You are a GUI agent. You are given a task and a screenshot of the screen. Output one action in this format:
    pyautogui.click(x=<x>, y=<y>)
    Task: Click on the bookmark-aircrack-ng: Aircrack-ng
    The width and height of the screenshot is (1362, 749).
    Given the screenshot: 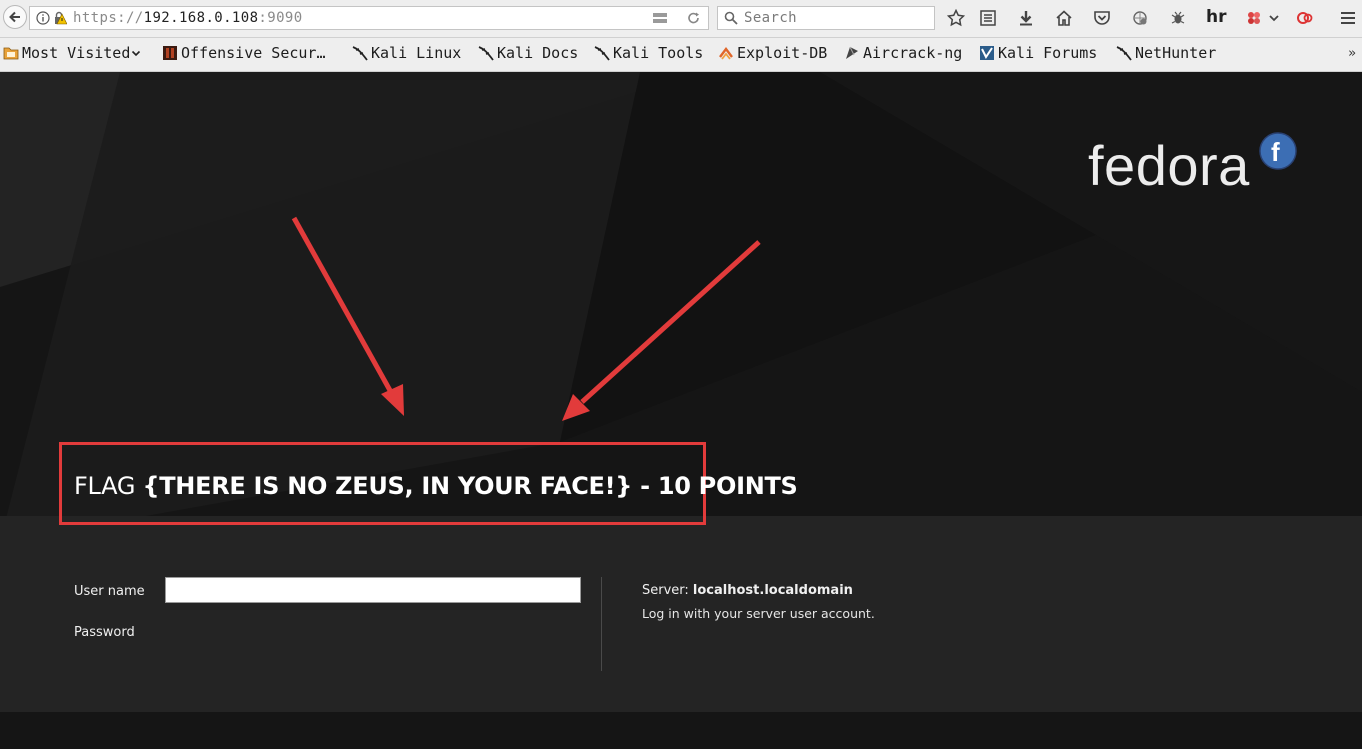 What is the action you would take?
    pyautogui.click(x=903, y=53)
    